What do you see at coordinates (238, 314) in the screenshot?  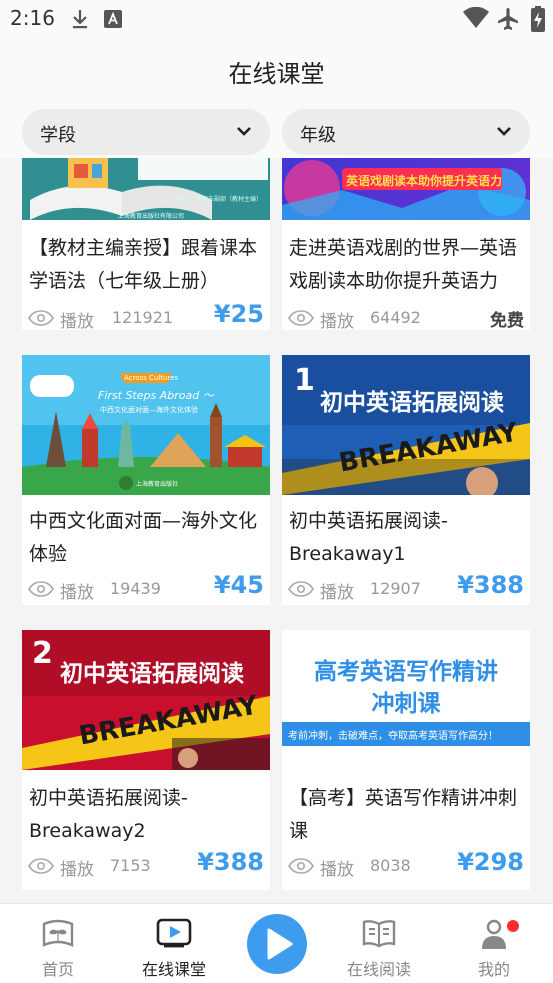 I see `course-price: ¥25` at bounding box center [238, 314].